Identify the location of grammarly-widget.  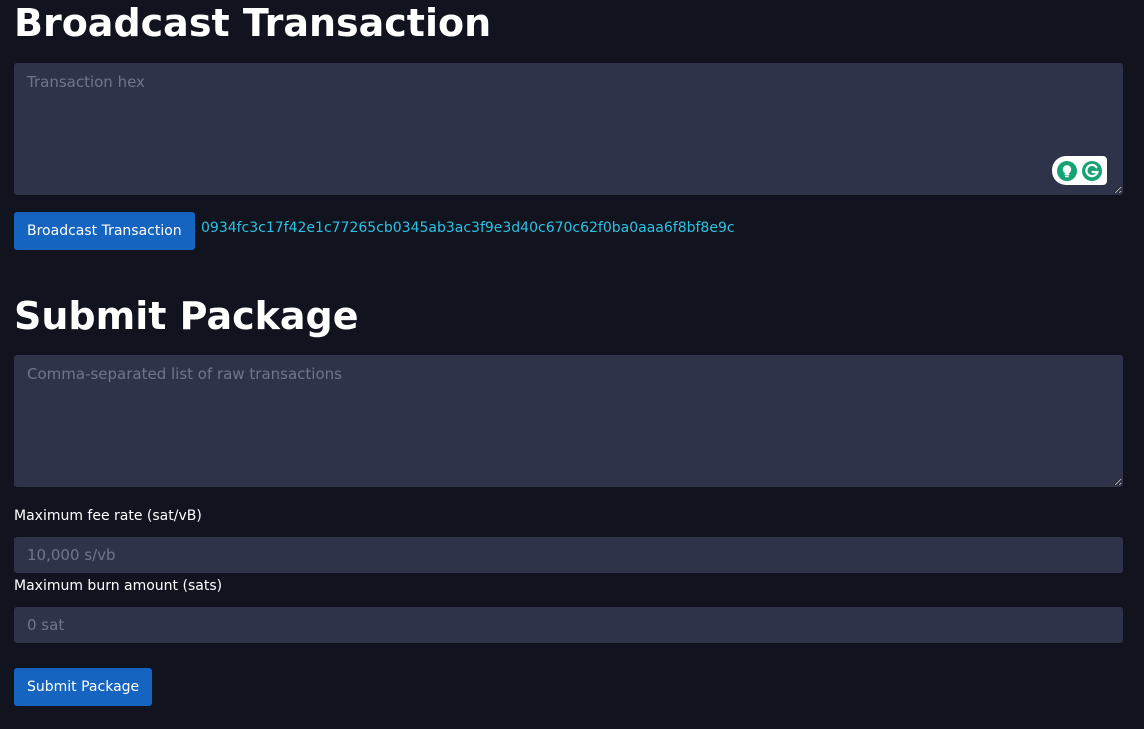
(1079, 170).